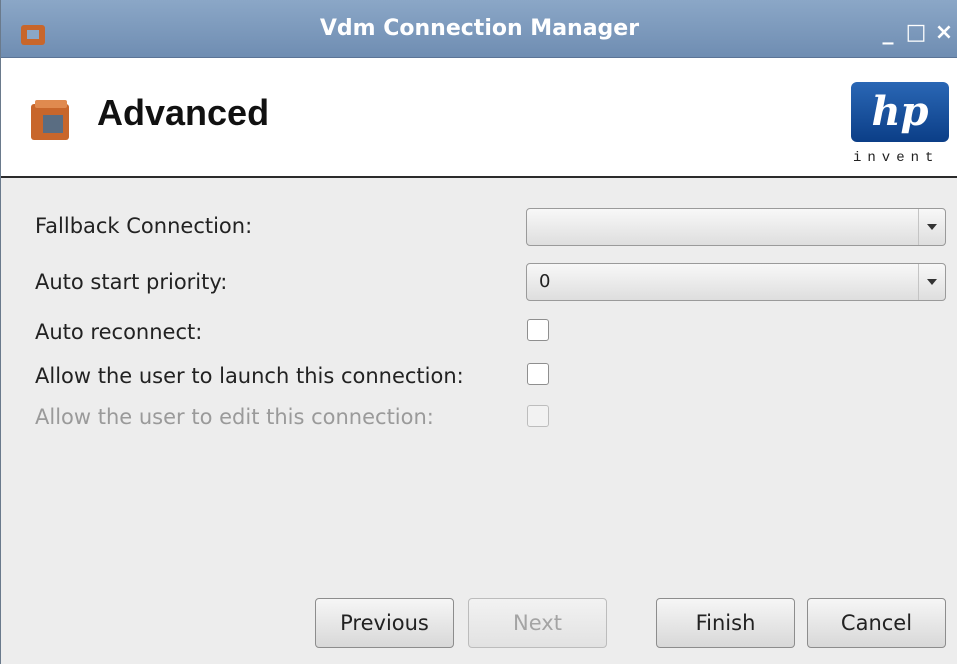 This screenshot has height=664, width=957. Describe the element at coordinates (119, 332) in the screenshot. I see `auto-reconnect-label: Auto reconnect:` at that location.